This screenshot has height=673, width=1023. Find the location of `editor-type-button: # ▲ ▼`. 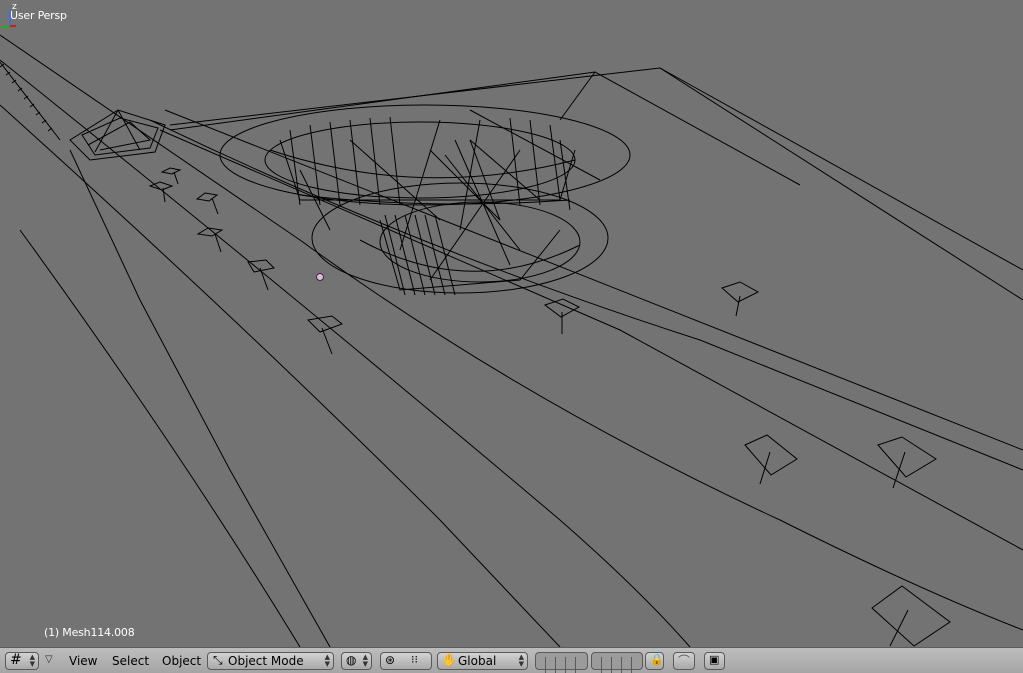

editor-type-button: # ▲ ▼ is located at coordinates (22, 661).